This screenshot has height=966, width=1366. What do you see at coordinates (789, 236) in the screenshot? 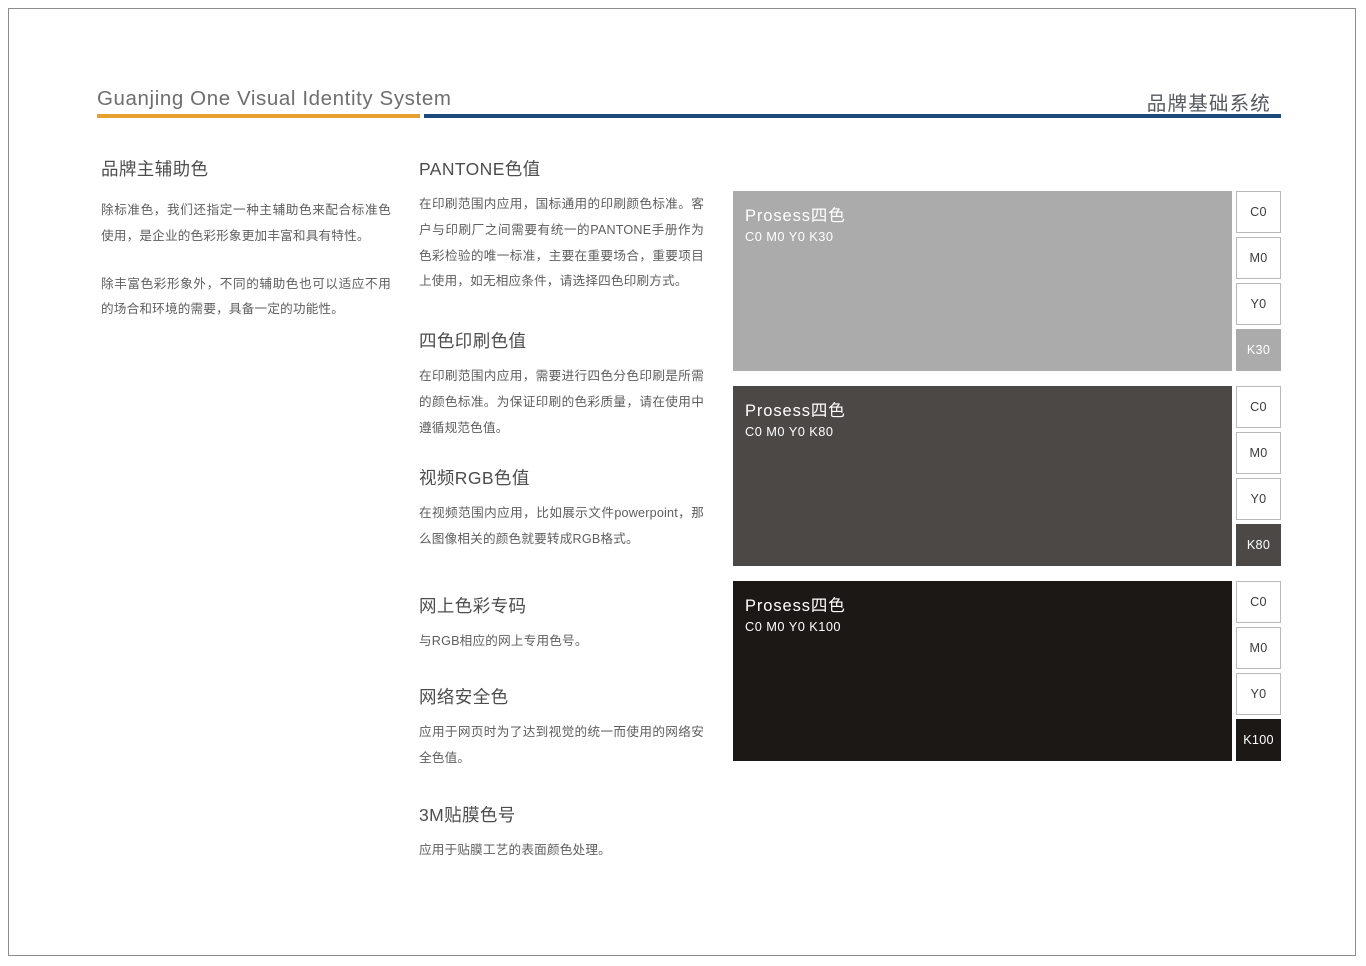
I see `swatch-cmyk-code: C0 M0 Y0 K30` at bounding box center [789, 236].